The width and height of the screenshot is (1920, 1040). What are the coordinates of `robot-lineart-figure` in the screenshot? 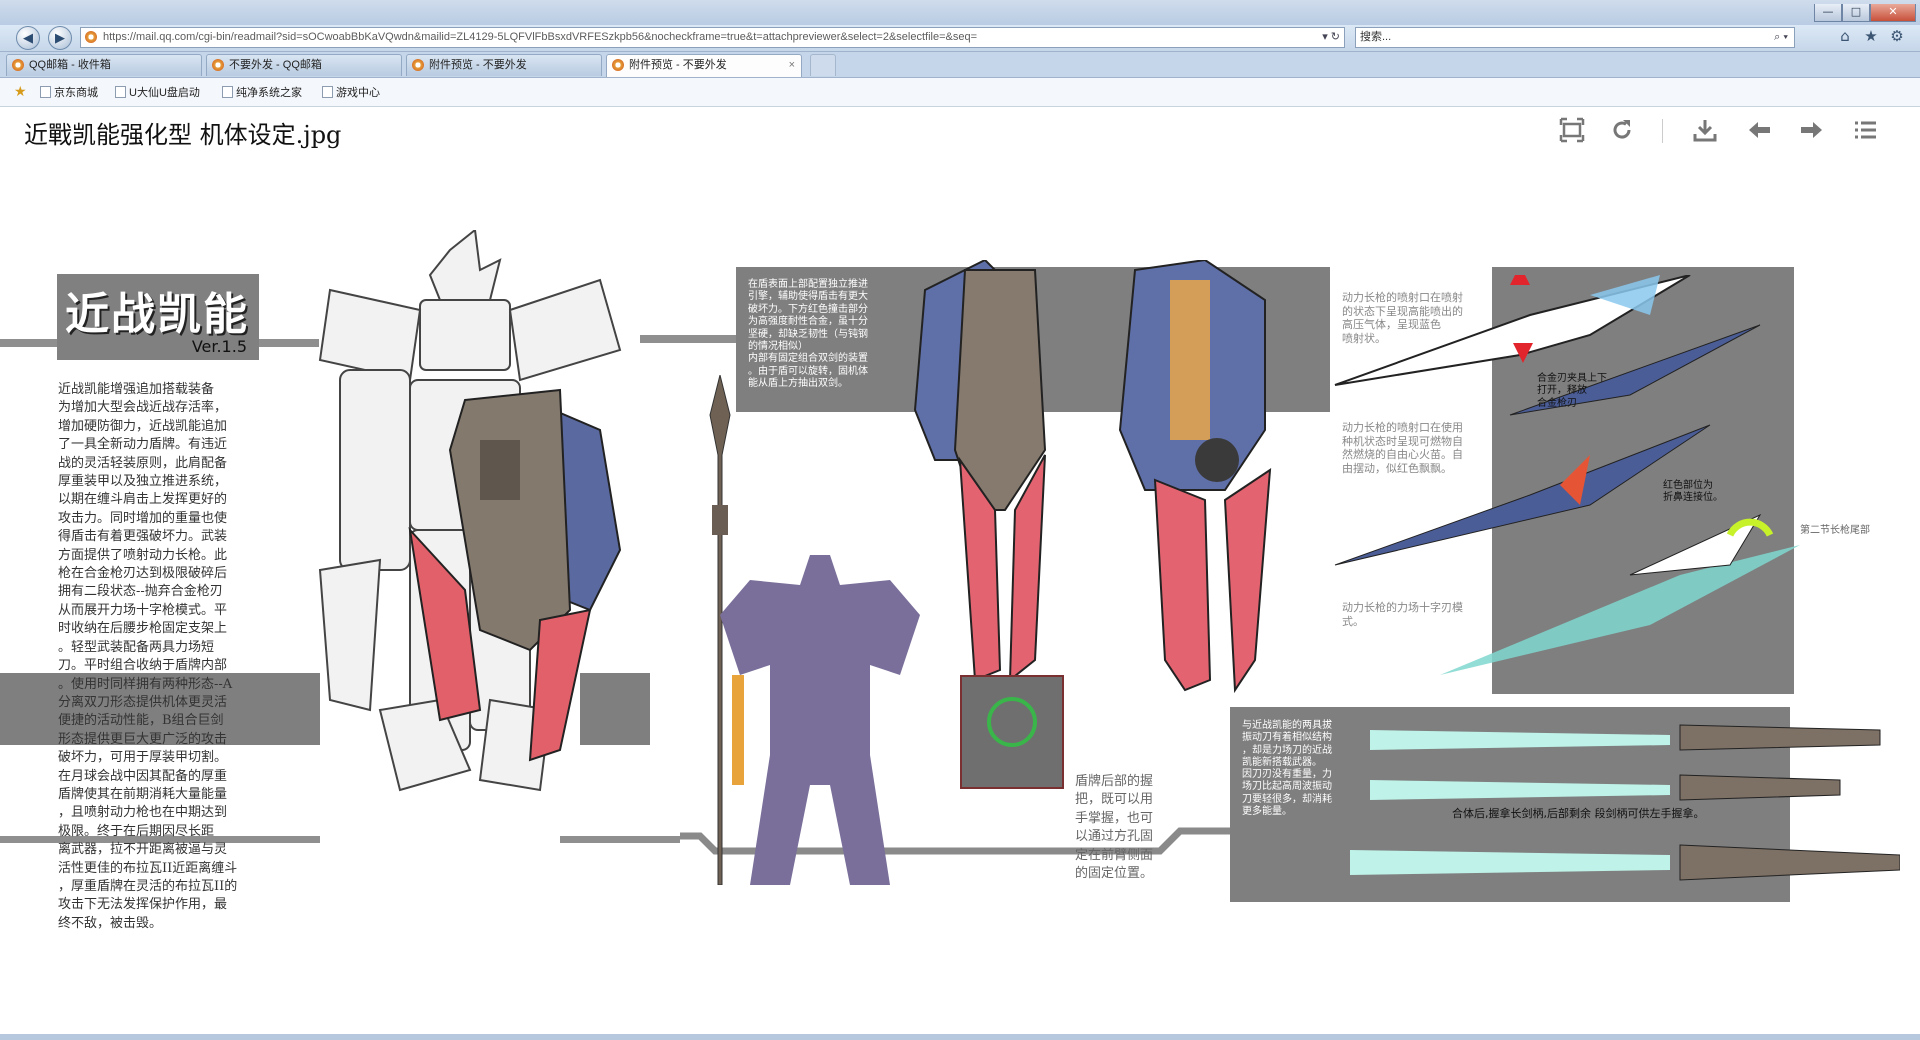 It's located at (470, 511).